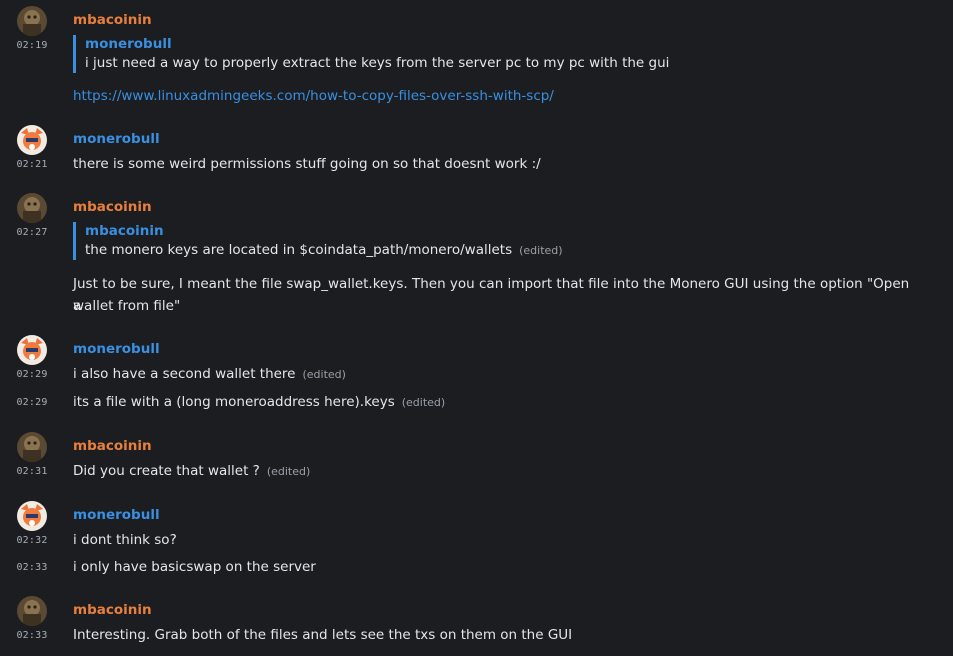 This screenshot has width=953, height=656. What do you see at coordinates (127, 306) in the screenshot?
I see `message-text-continued: wallet from file"` at bounding box center [127, 306].